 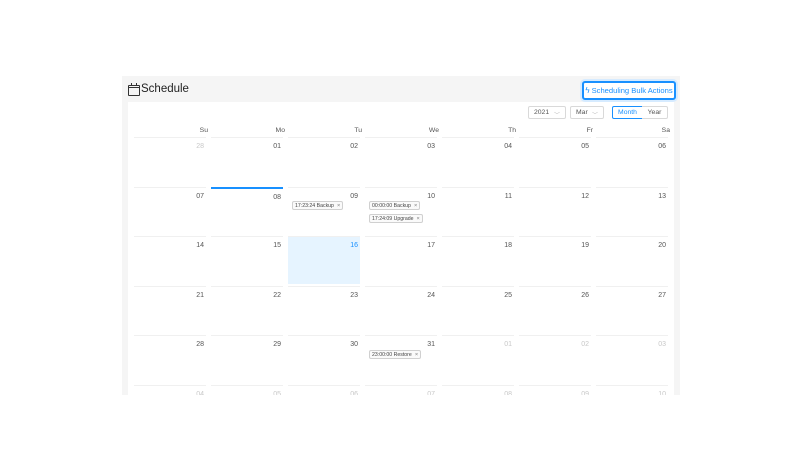 What do you see at coordinates (277, 246) in the screenshot?
I see `date-number: 15` at bounding box center [277, 246].